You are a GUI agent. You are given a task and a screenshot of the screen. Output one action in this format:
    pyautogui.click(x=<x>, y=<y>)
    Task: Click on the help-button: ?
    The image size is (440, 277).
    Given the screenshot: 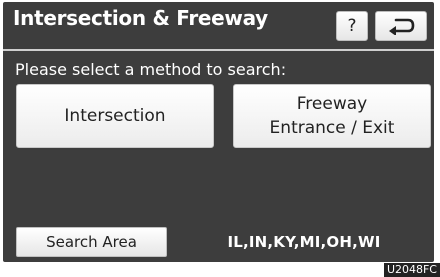 What is the action you would take?
    pyautogui.click(x=352, y=26)
    